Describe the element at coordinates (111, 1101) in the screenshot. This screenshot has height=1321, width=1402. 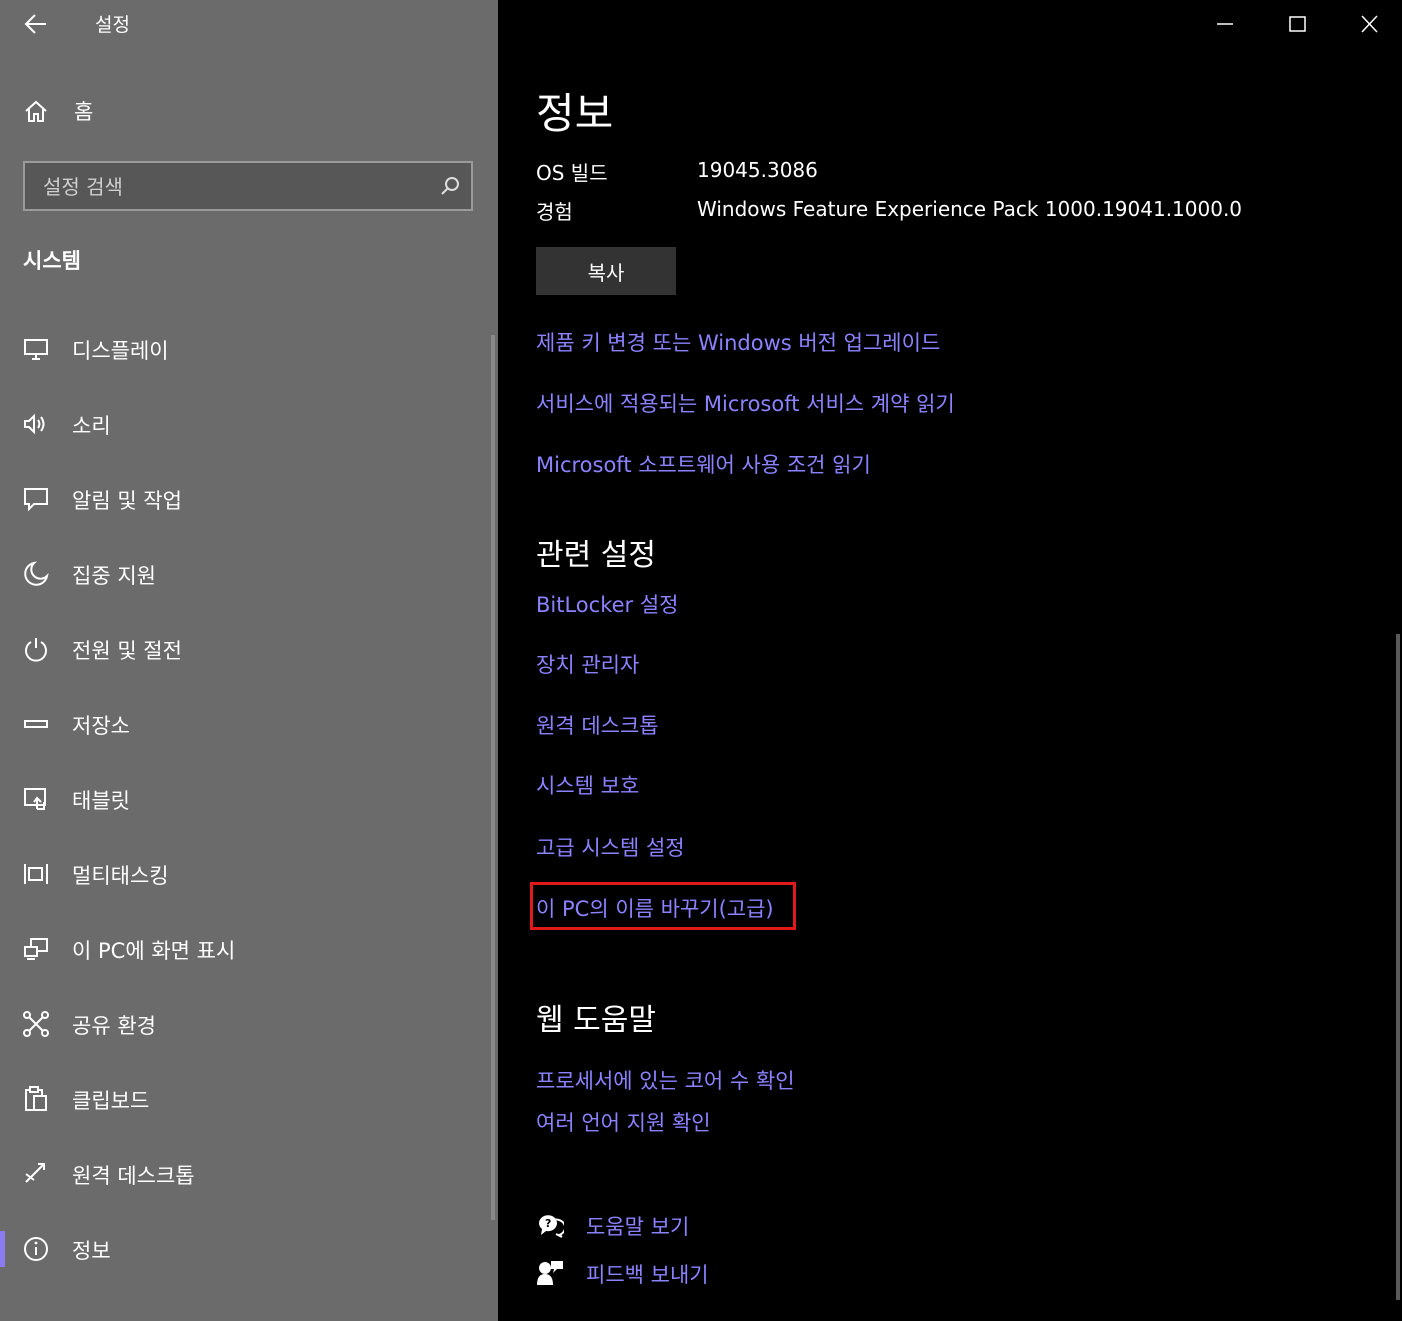
I see `sidebar-item-label: 클립보드` at that location.